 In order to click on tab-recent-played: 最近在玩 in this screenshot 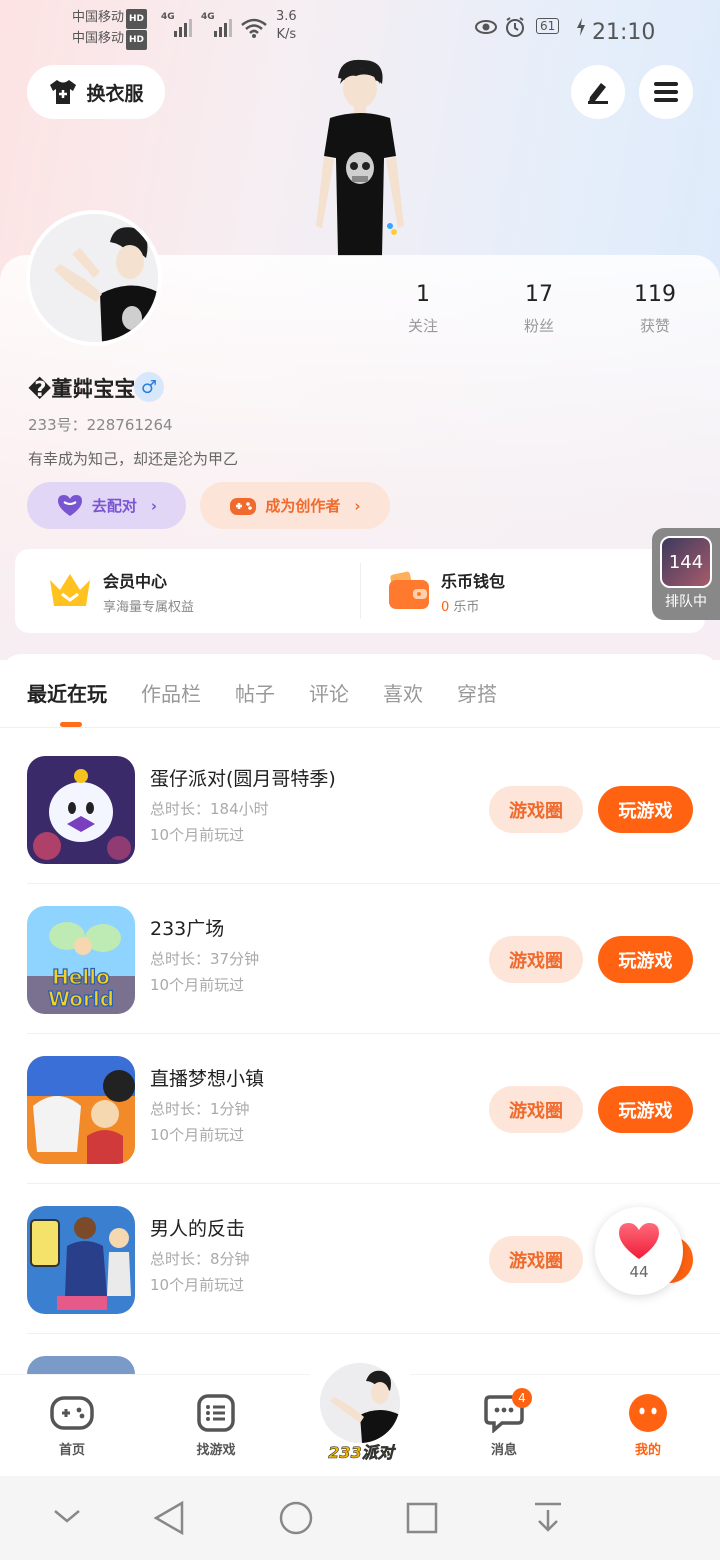, I will do `click(67, 702)`.